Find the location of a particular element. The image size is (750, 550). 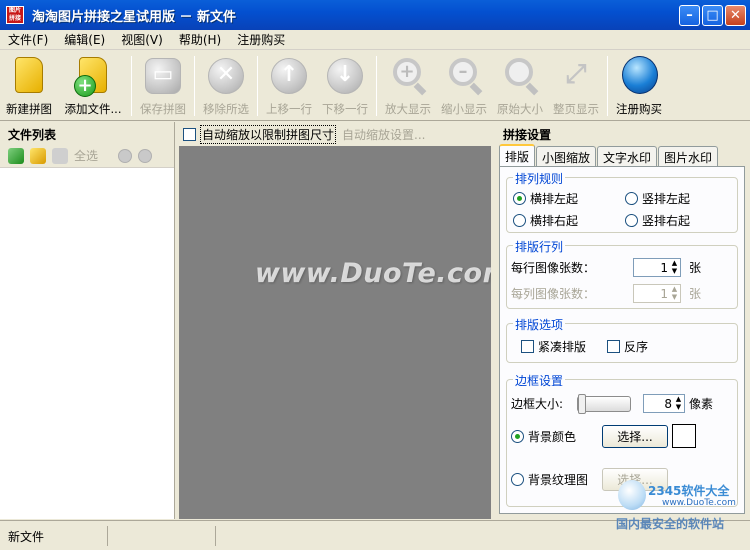

select-all-button: 全选 is located at coordinates (86, 155).